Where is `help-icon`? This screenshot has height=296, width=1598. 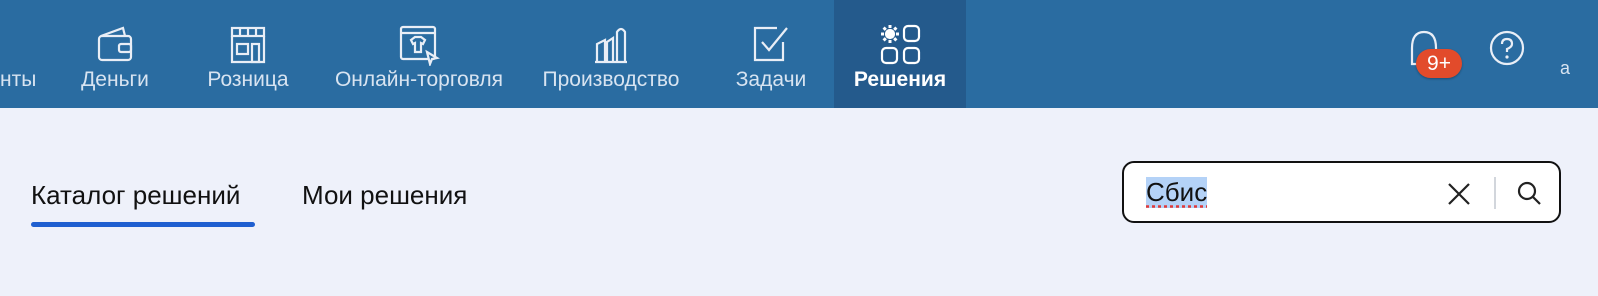
help-icon is located at coordinates (1507, 48).